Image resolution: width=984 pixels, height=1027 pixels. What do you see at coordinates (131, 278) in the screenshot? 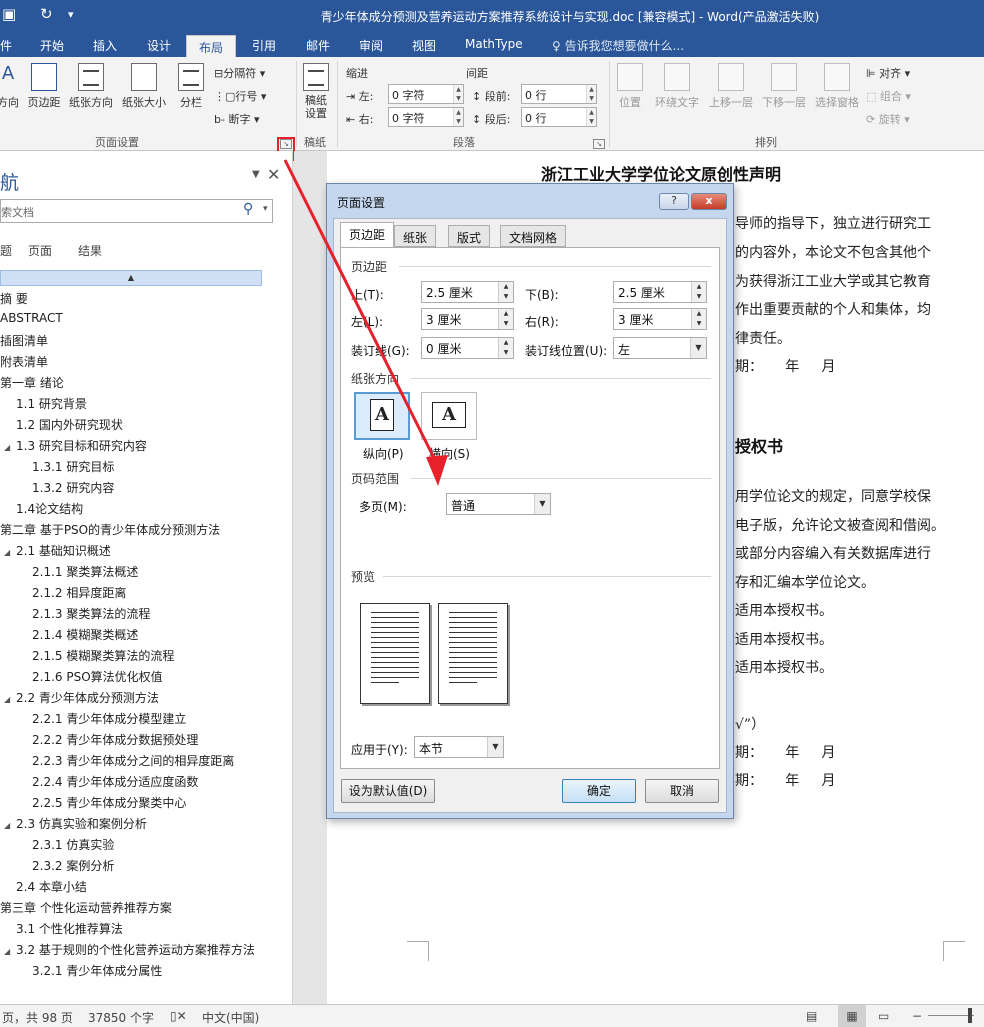
I see `nav-scroll-up-button: ▲` at bounding box center [131, 278].